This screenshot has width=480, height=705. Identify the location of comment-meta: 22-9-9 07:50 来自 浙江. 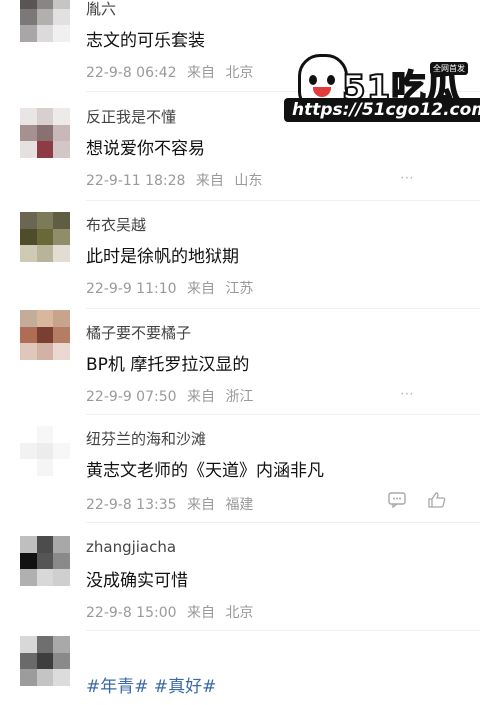
(169, 396).